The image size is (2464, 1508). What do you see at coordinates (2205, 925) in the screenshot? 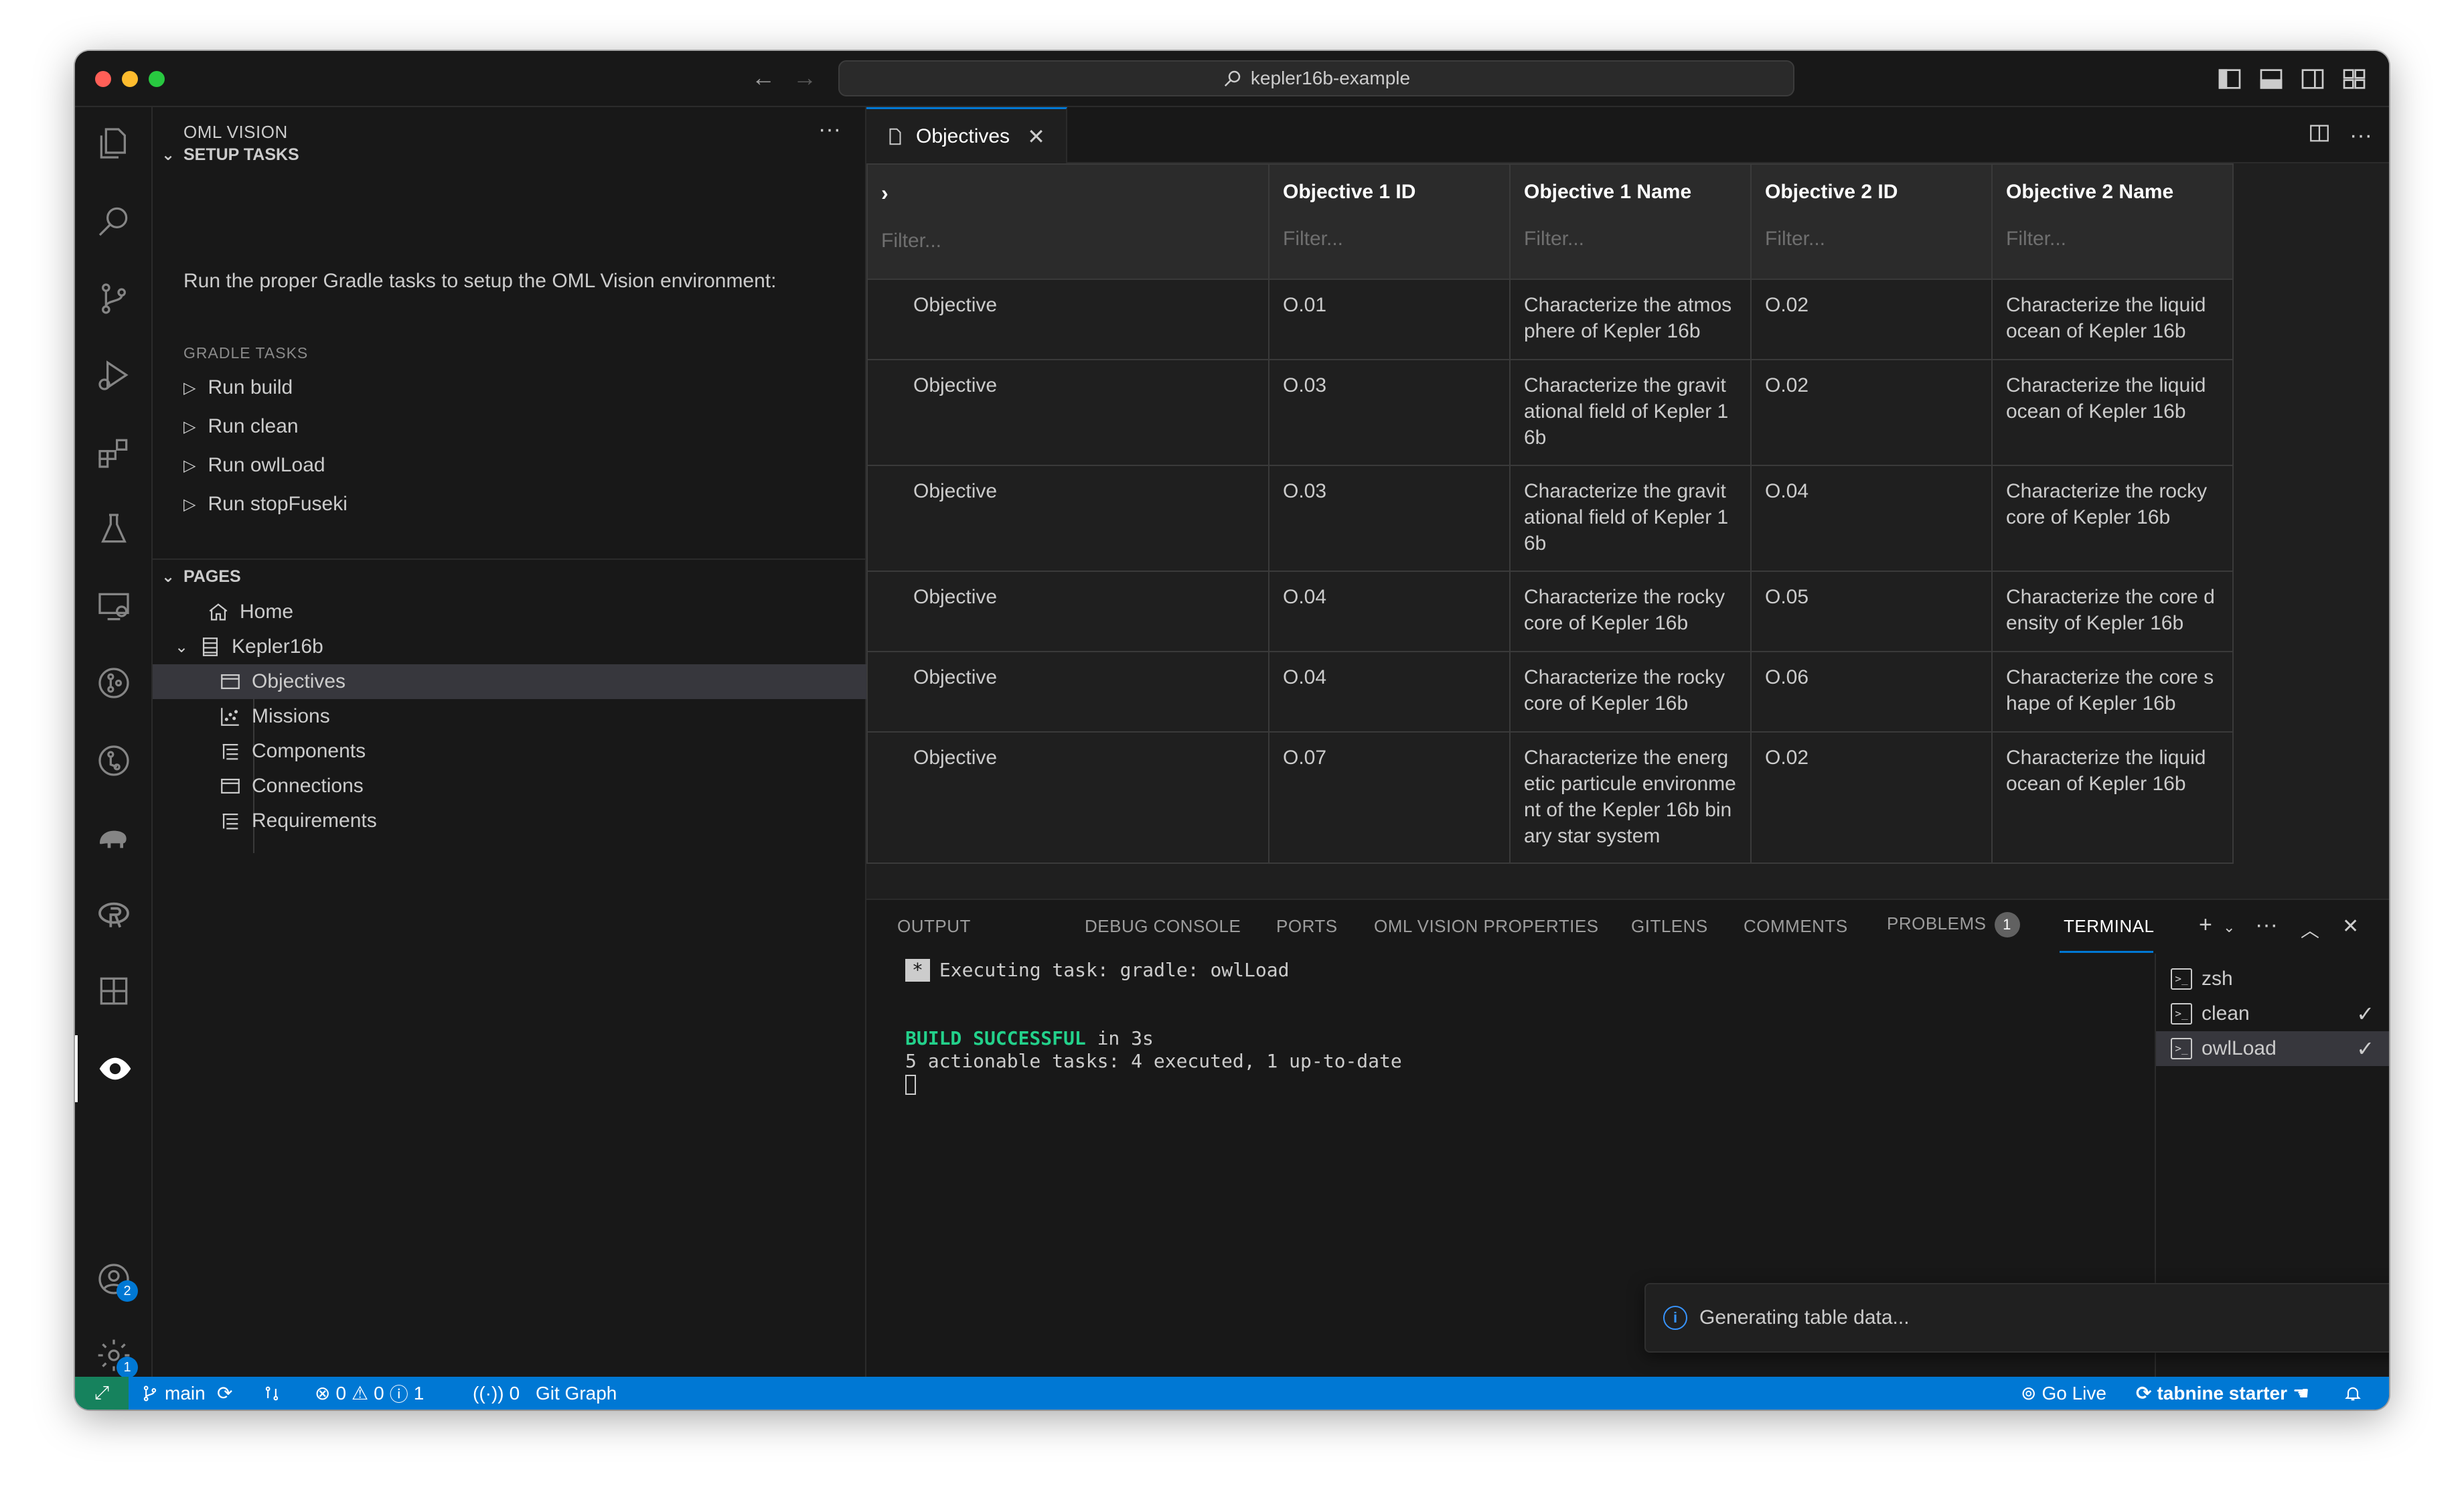
I see `new-terminal-icon: +` at bounding box center [2205, 925].